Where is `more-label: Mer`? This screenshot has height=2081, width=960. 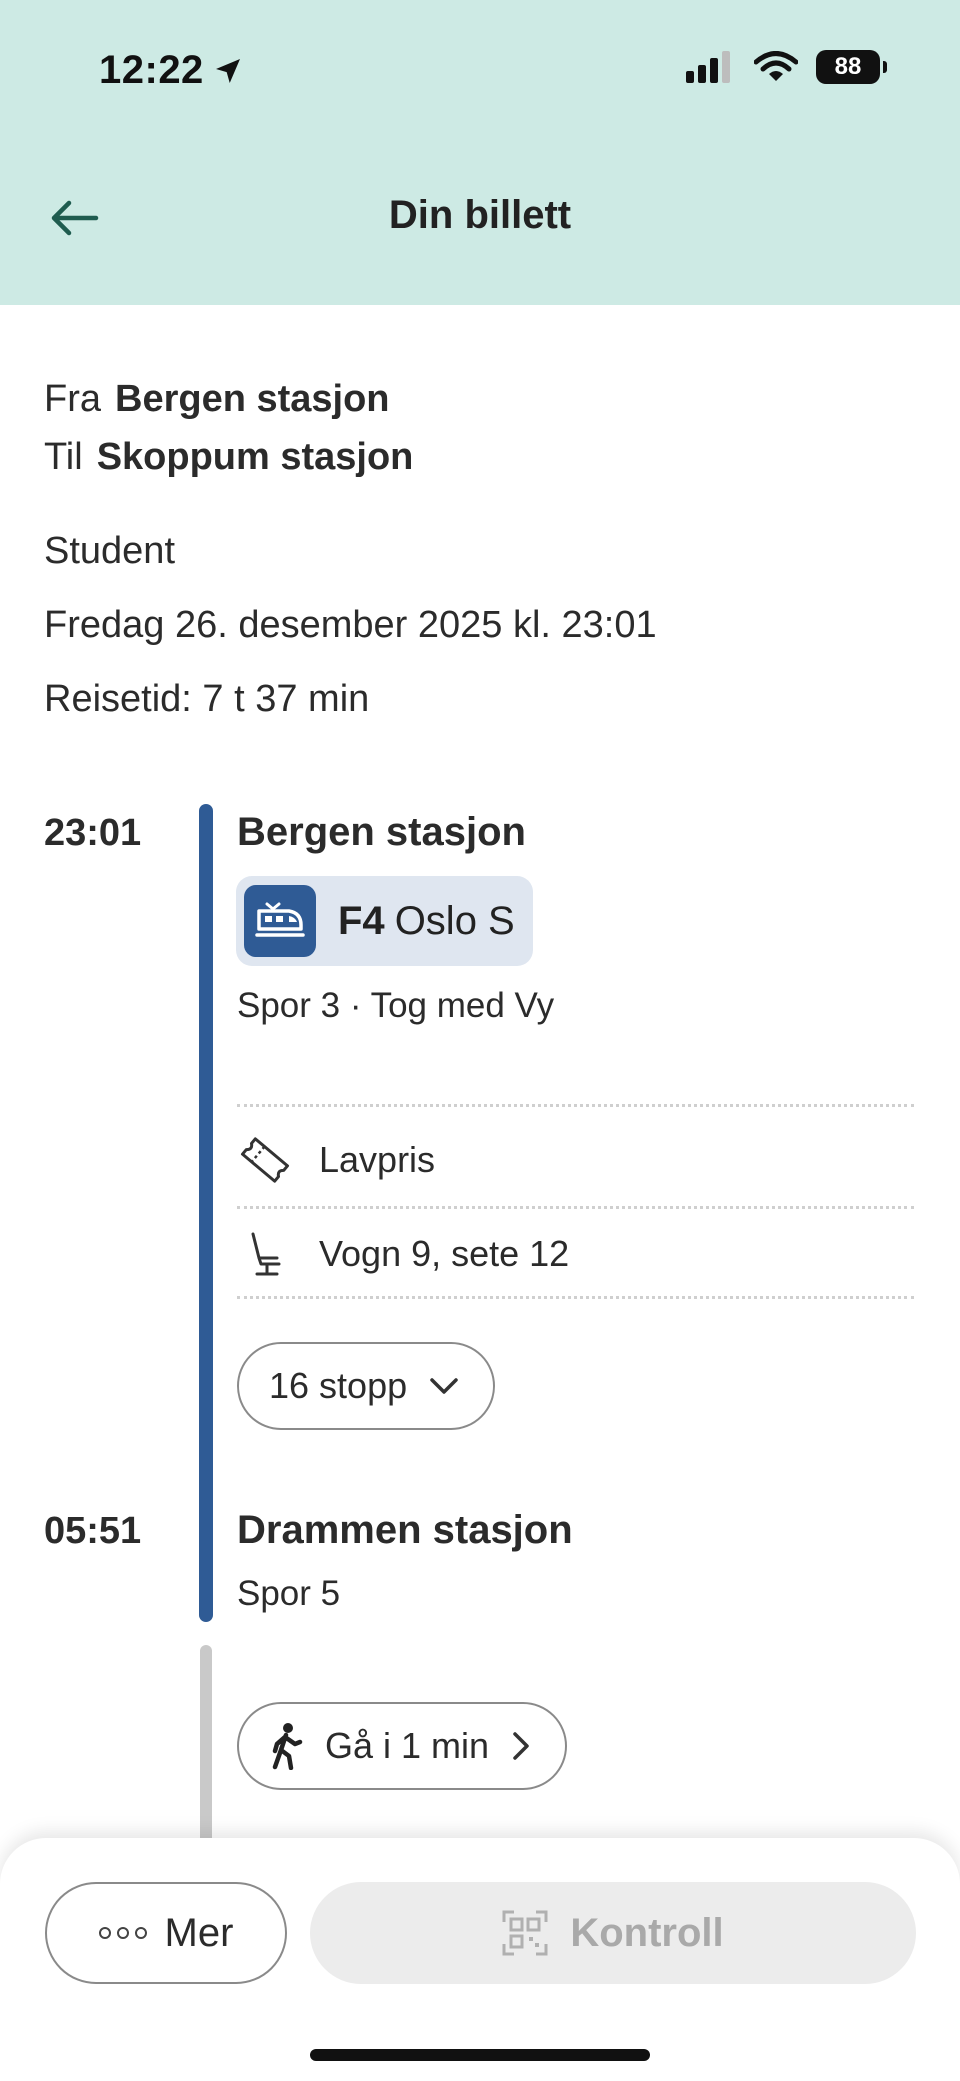 more-label: Mer is located at coordinates (199, 1932).